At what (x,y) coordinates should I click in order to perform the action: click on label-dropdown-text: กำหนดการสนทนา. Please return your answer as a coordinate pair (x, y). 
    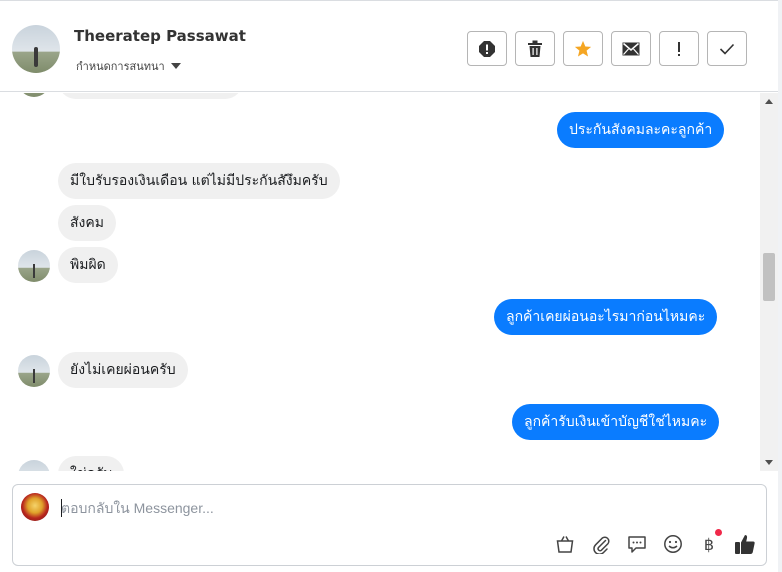
    Looking at the image, I should click on (120, 66).